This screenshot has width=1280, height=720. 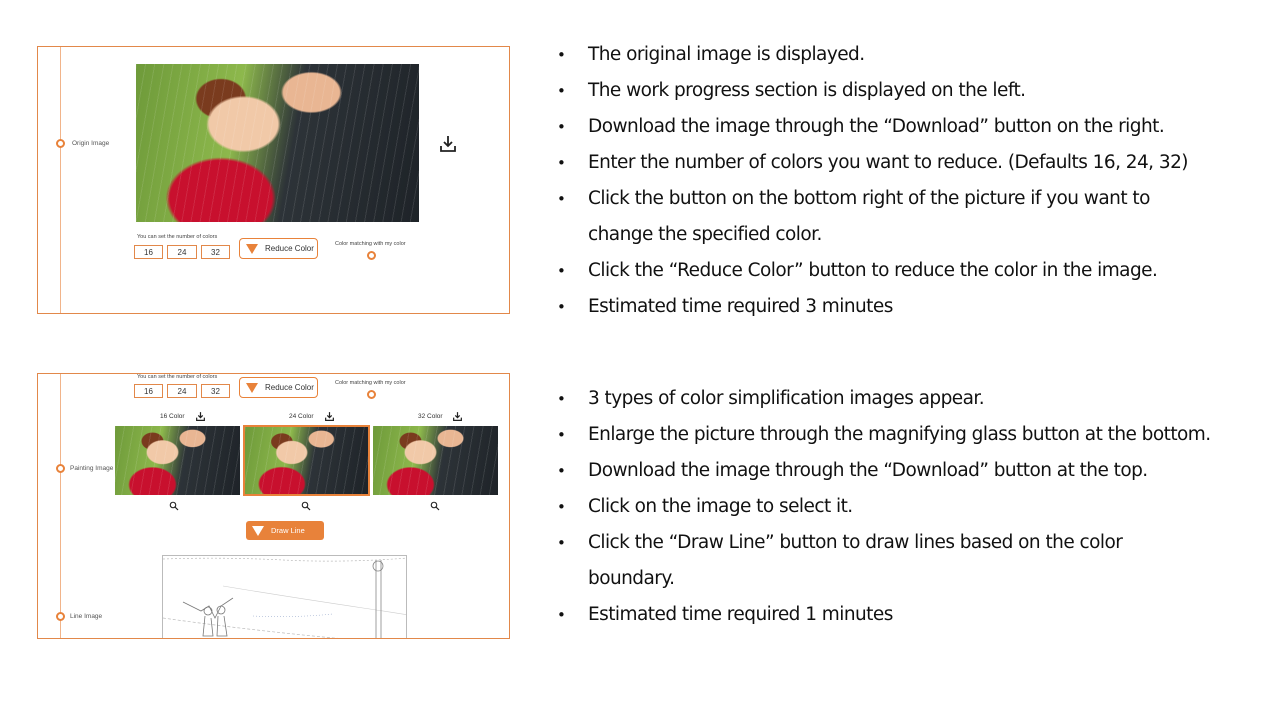 What do you see at coordinates (172, 416) in the screenshot?
I see `thumb-label-16: 16 Color` at bounding box center [172, 416].